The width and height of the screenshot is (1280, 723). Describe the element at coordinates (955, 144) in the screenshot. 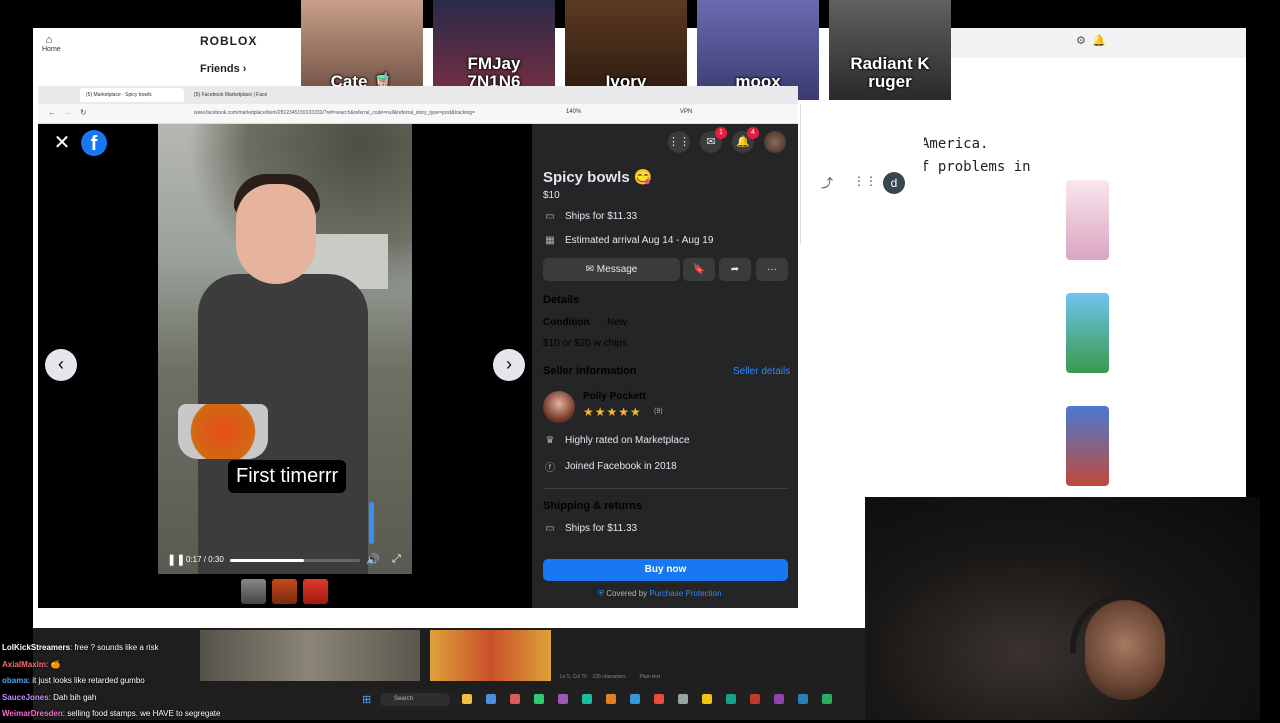

I see `editor-line: America.` at that location.